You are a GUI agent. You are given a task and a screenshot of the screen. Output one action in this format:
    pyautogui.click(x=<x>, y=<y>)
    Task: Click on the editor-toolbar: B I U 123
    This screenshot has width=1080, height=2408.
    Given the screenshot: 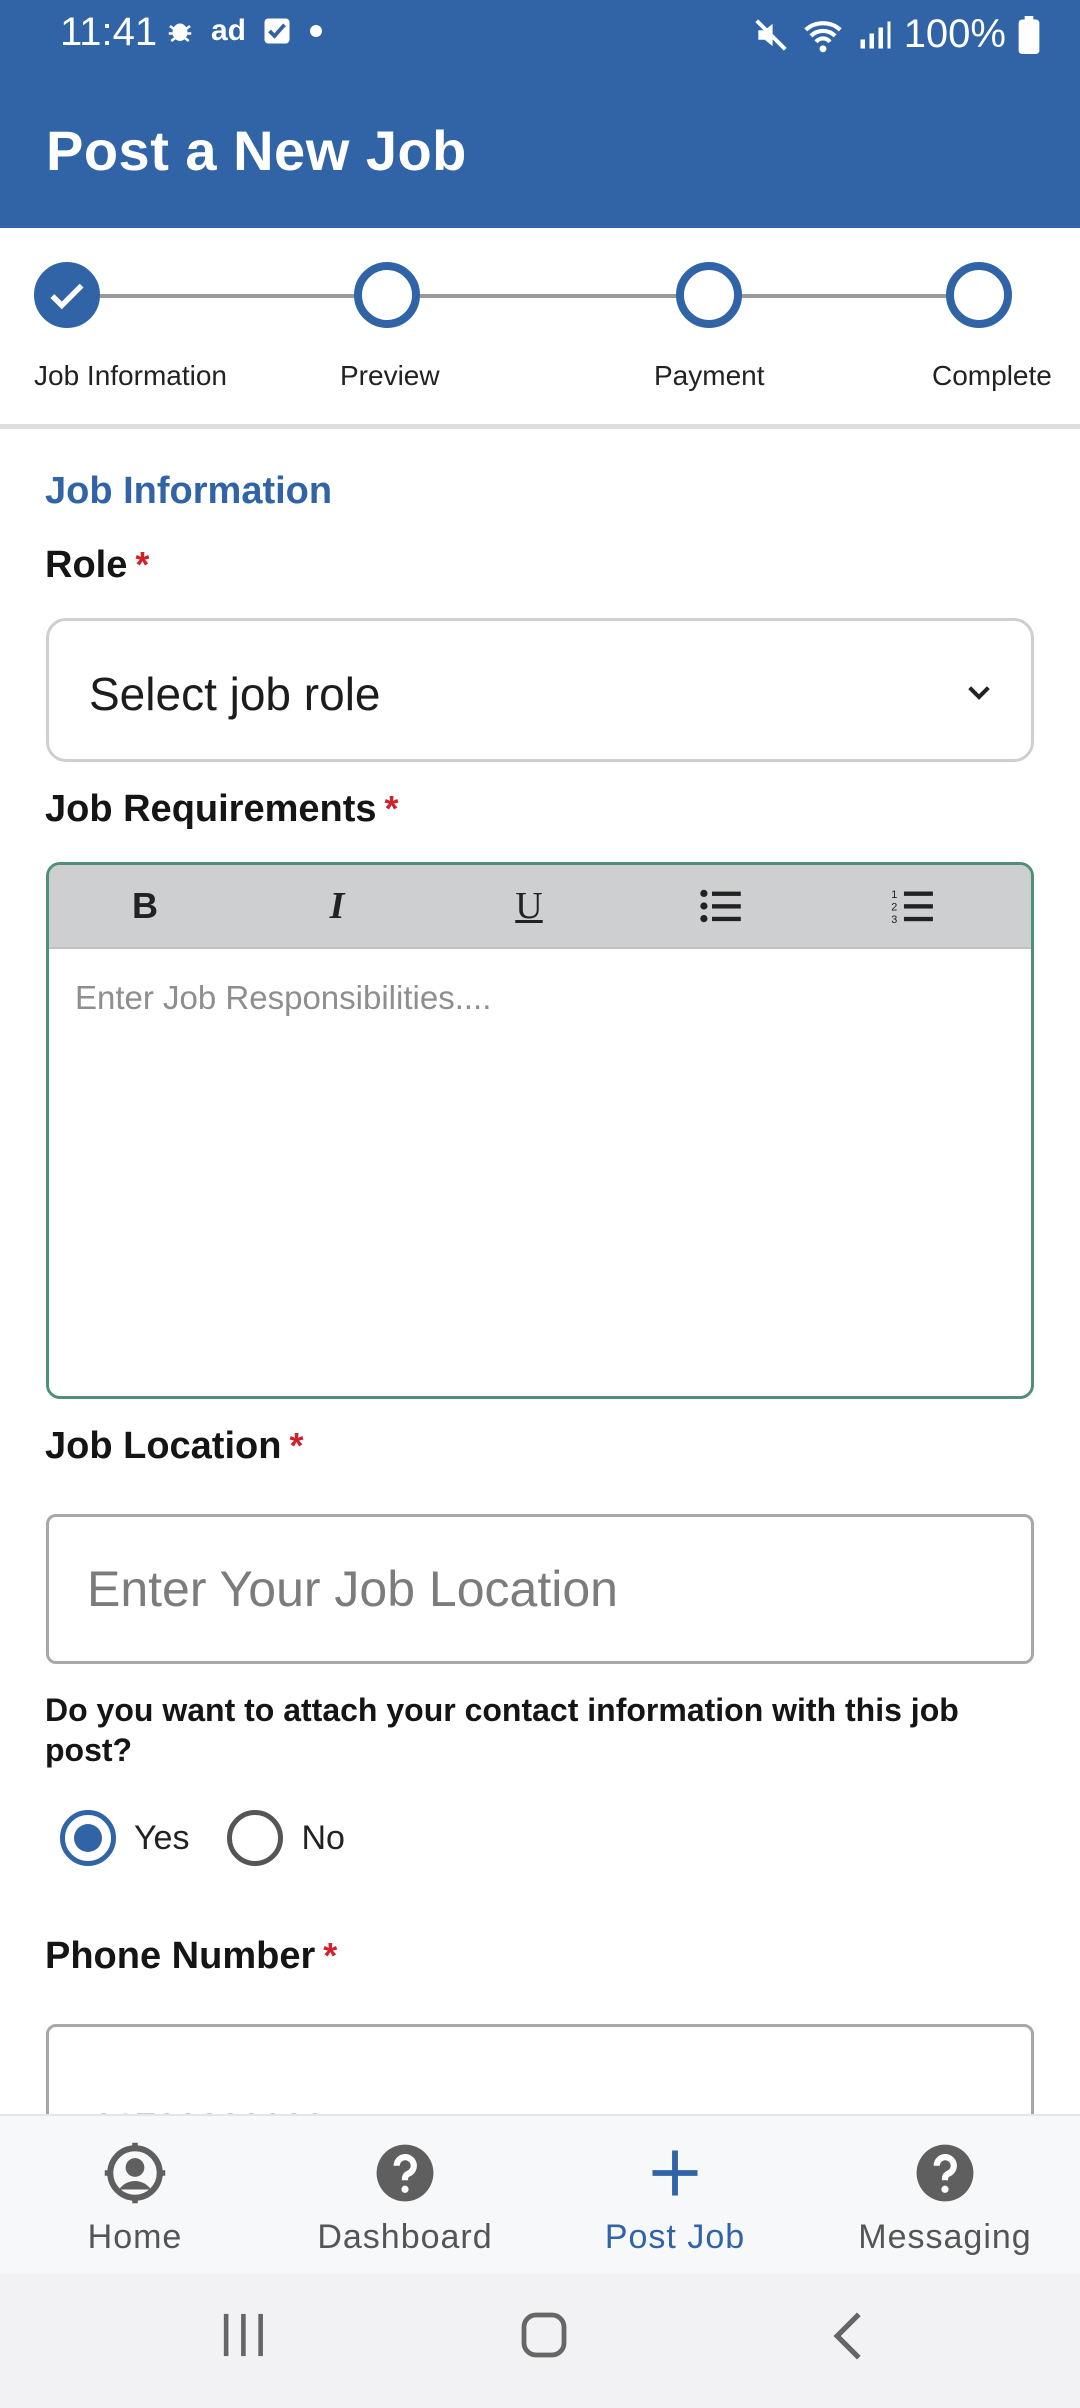 What is the action you would take?
    pyautogui.click(x=540, y=907)
    